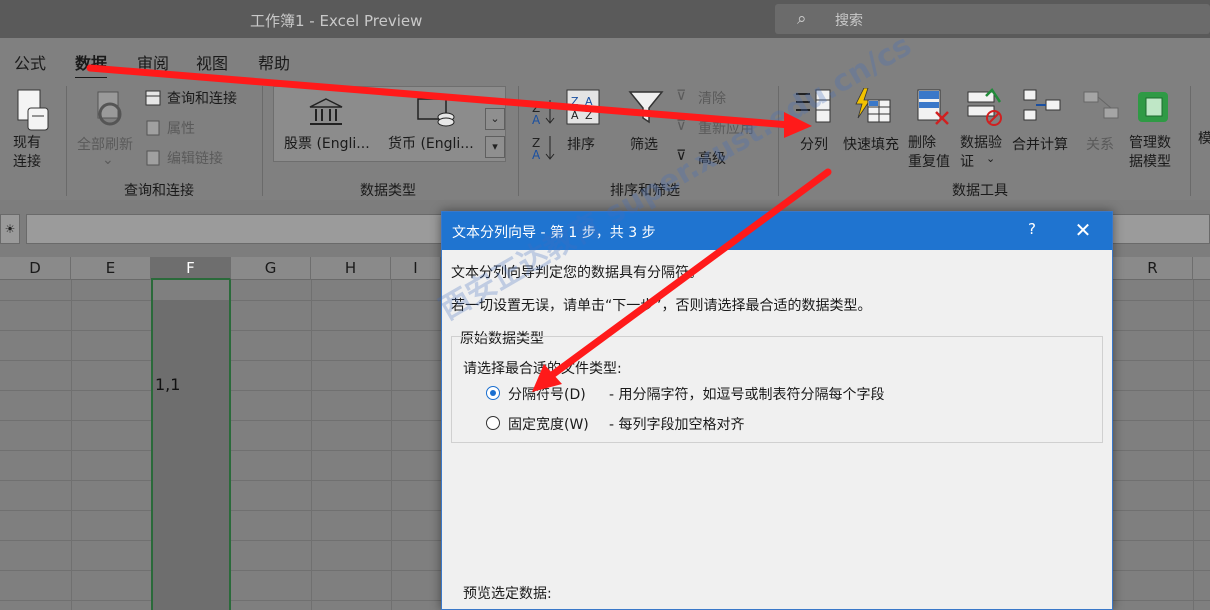 The image size is (1210, 610). What do you see at coordinates (547, 394) in the screenshot?
I see `delimited-label: 分隔符号(D)` at bounding box center [547, 394].